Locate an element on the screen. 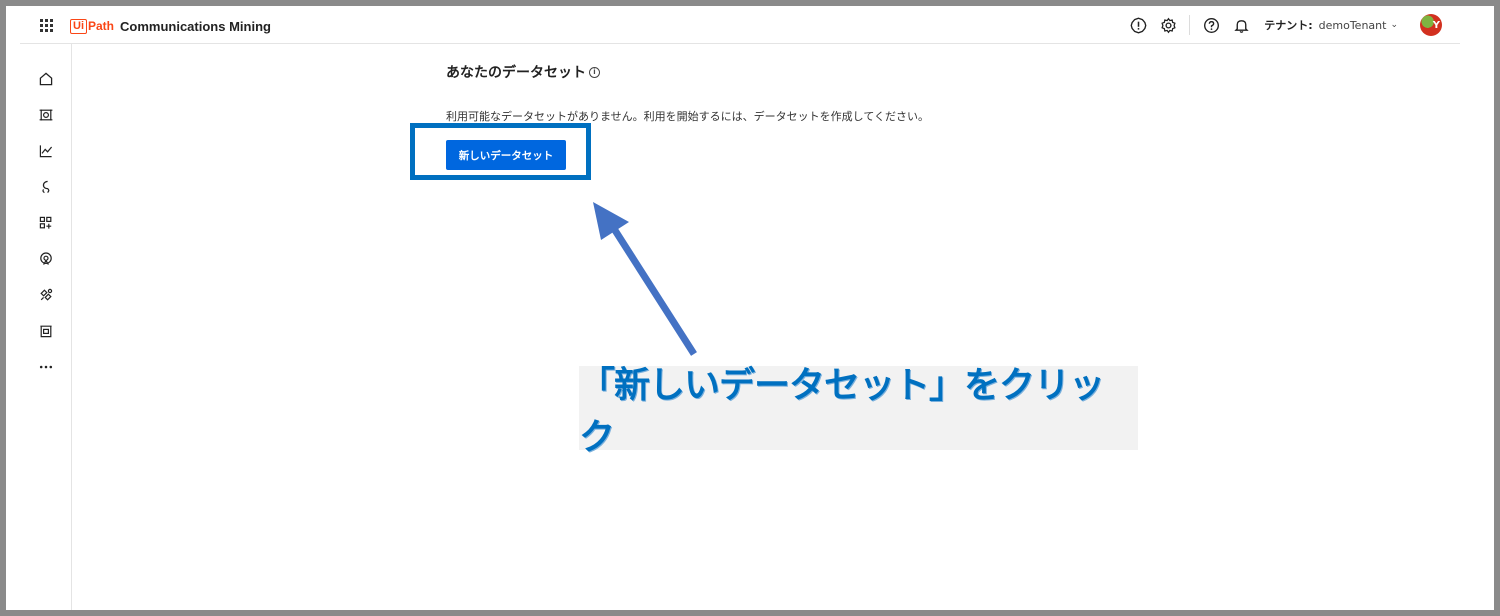 This screenshot has height=616, width=1500. building-icon is located at coordinates (46, 331).